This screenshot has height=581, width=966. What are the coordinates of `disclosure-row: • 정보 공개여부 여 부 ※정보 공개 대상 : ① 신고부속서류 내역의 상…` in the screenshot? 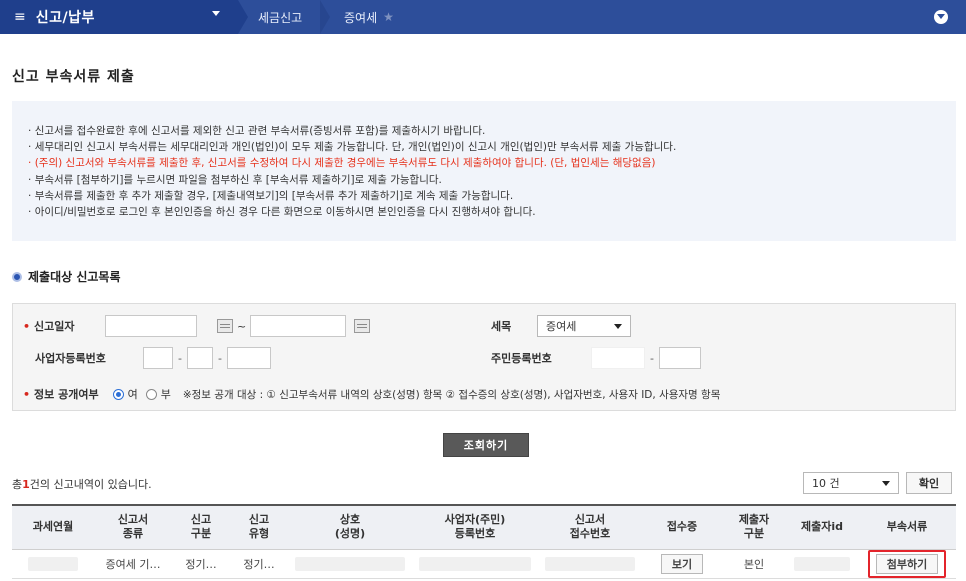 It's located at (483, 394).